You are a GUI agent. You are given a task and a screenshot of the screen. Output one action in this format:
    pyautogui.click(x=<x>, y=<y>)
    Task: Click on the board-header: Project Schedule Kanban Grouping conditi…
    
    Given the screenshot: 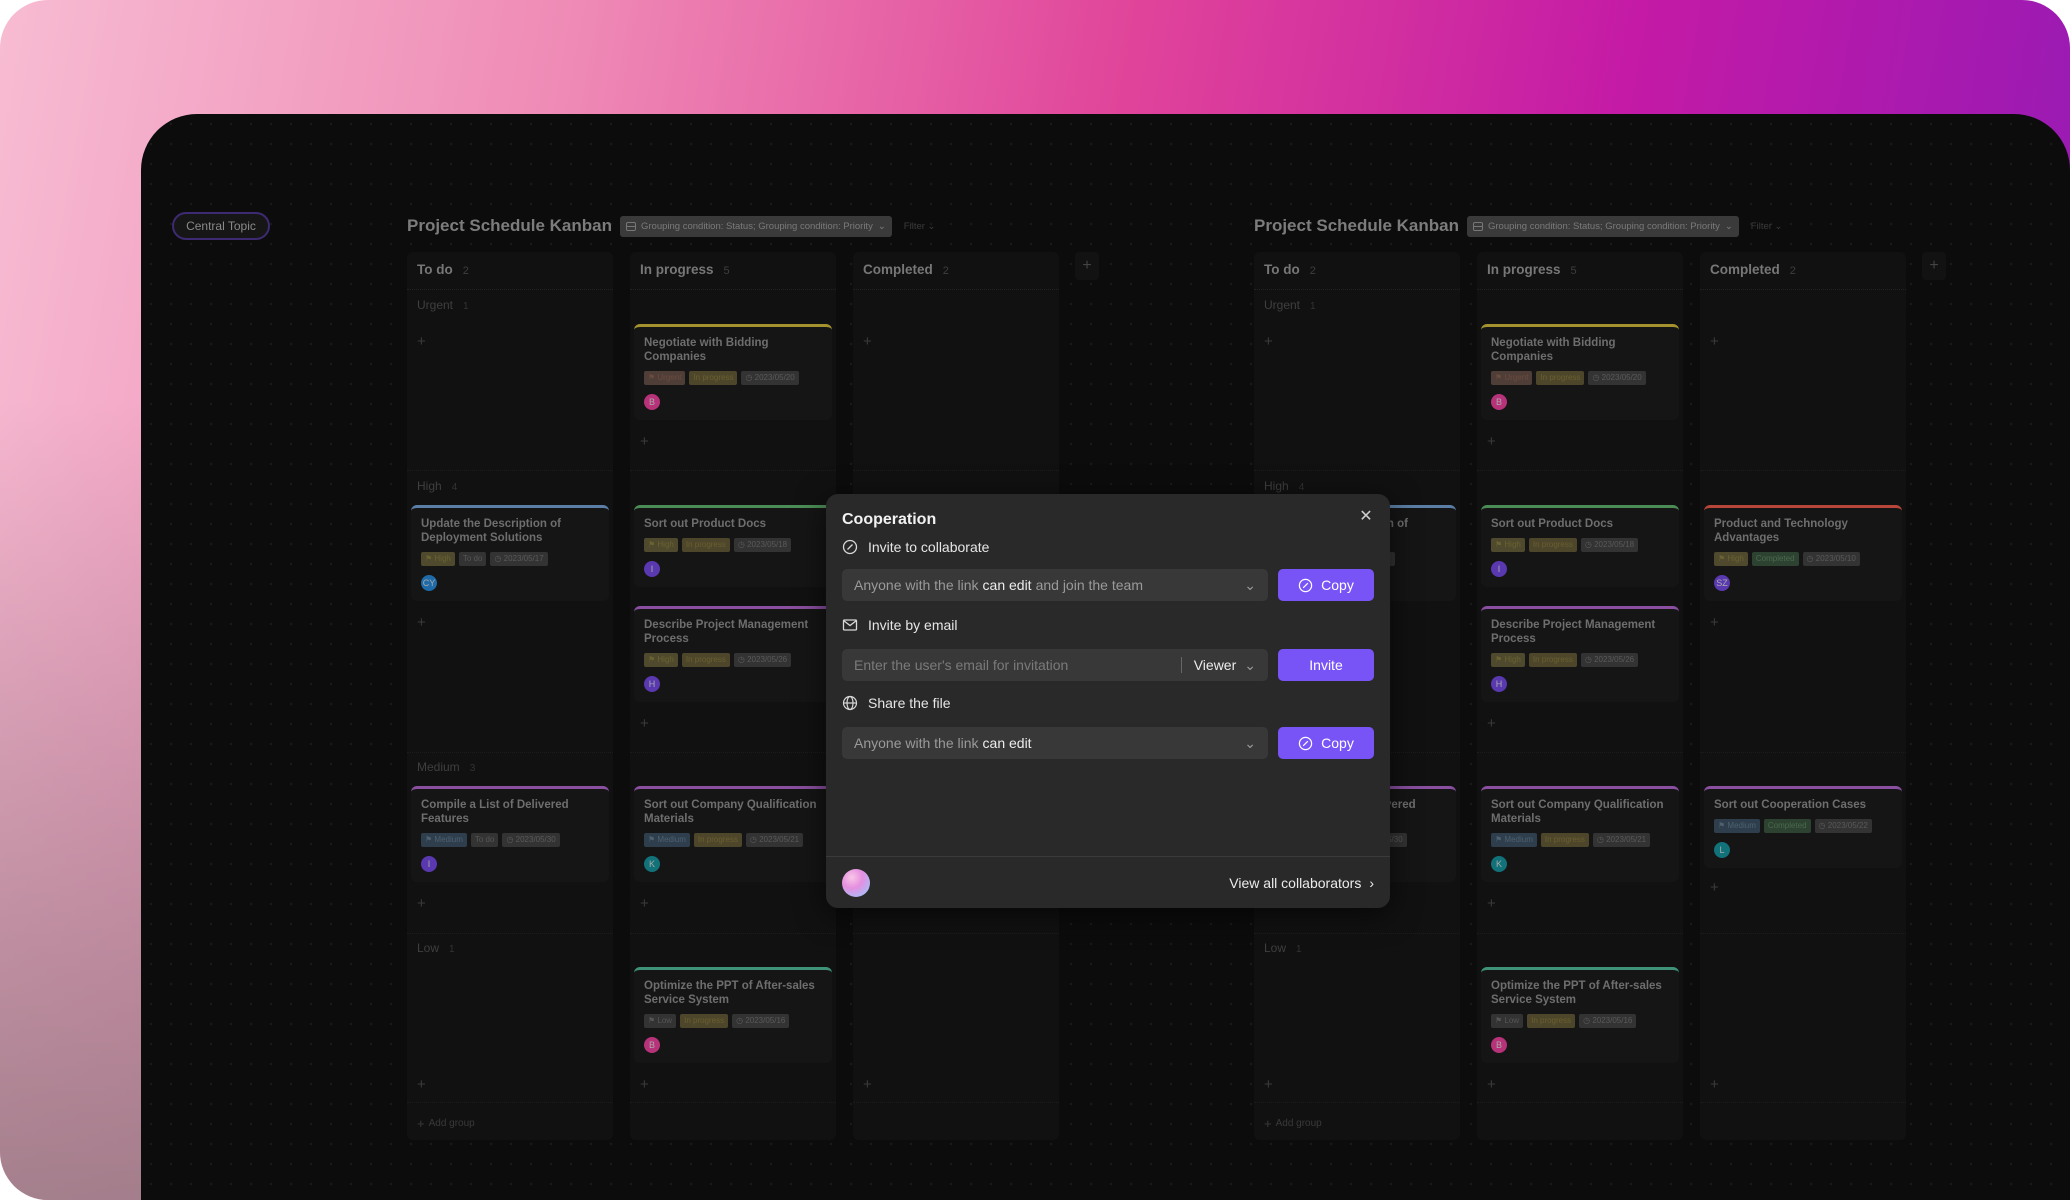 What is the action you would take?
    pyautogui.click(x=671, y=226)
    